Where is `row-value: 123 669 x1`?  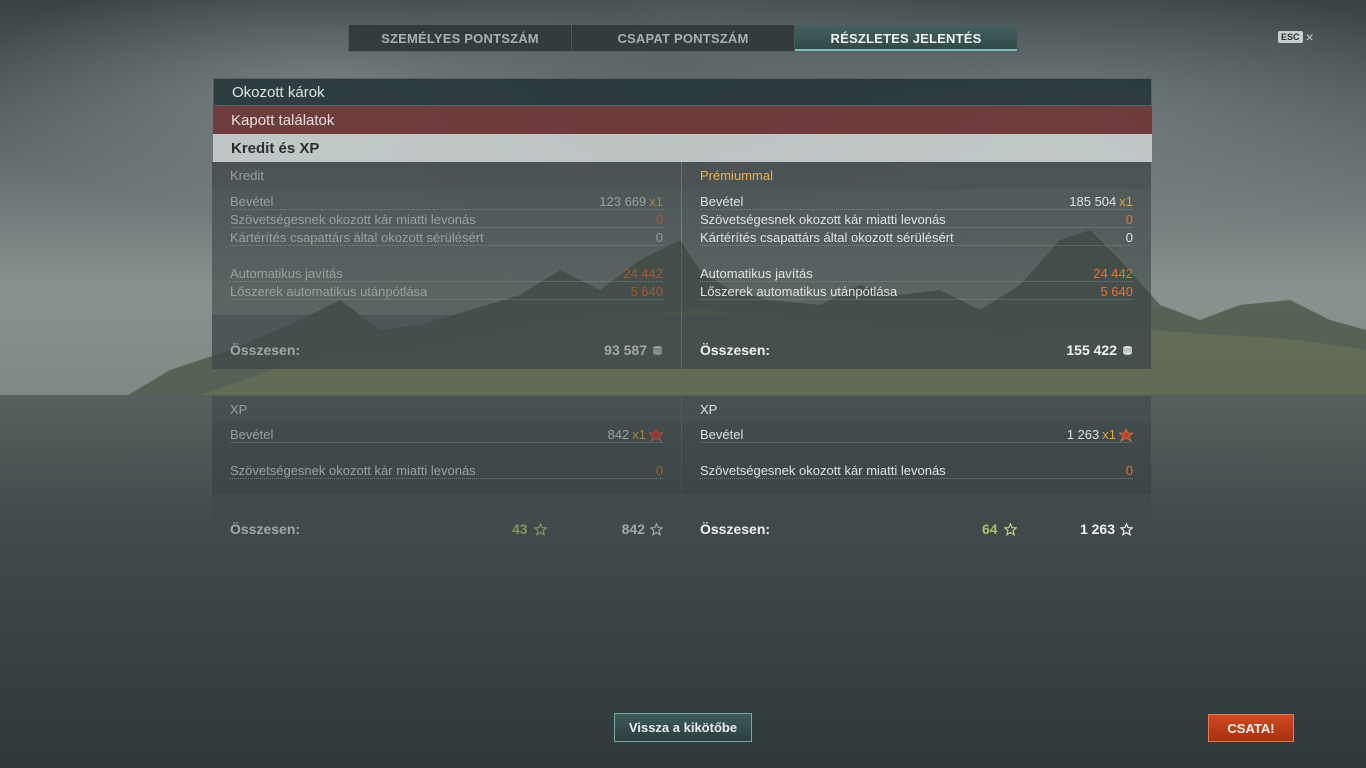 row-value: 123 669 x1 is located at coordinates (631, 202).